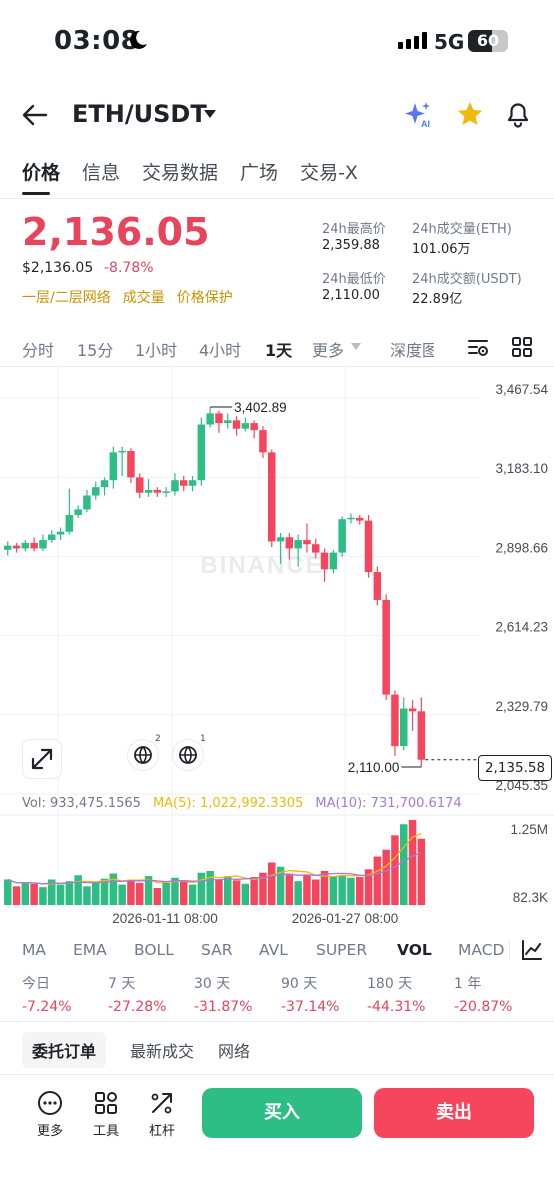  I want to click on indicator-tab-sar: SAR, so click(217, 950).